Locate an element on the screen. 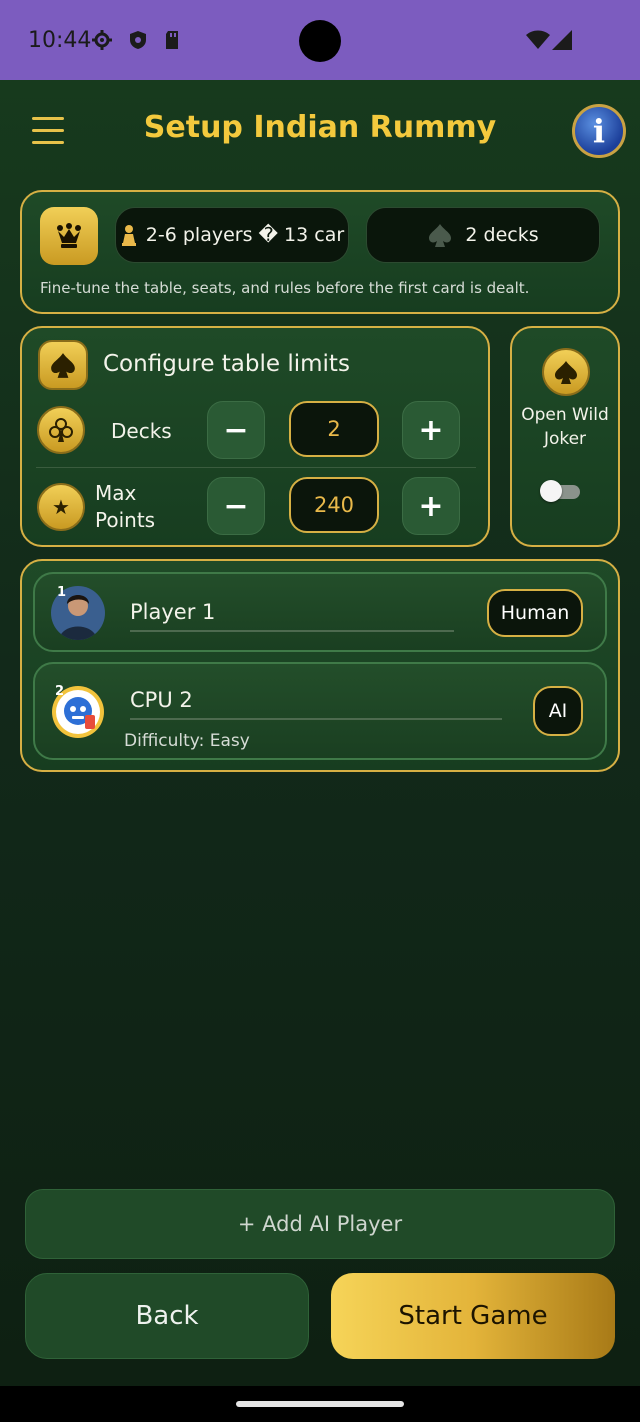 The width and height of the screenshot is (640, 1422). player-1-number: 1 is located at coordinates (62, 592).